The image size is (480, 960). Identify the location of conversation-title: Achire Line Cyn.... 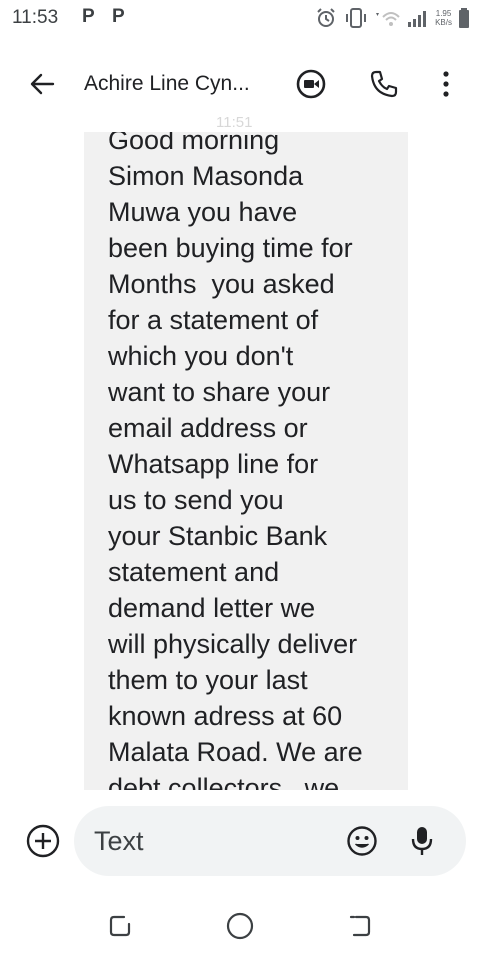
(179, 84).